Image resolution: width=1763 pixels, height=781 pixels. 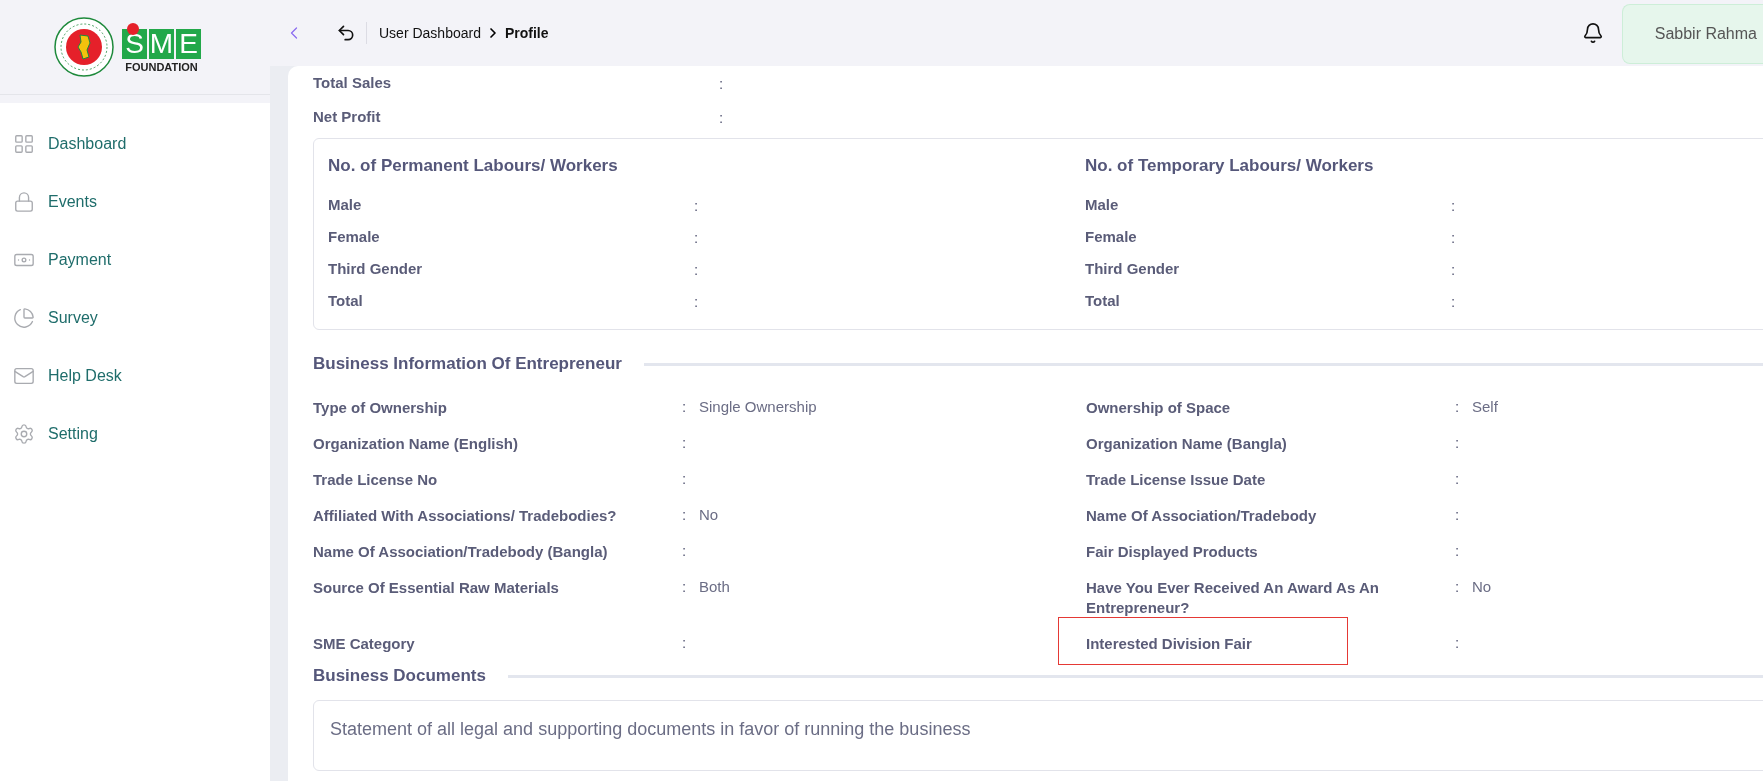 What do you see at coordinates (135, 318) in the screenshot?
I see `sidebar-item: Survey` at bounding box center [135, 318].